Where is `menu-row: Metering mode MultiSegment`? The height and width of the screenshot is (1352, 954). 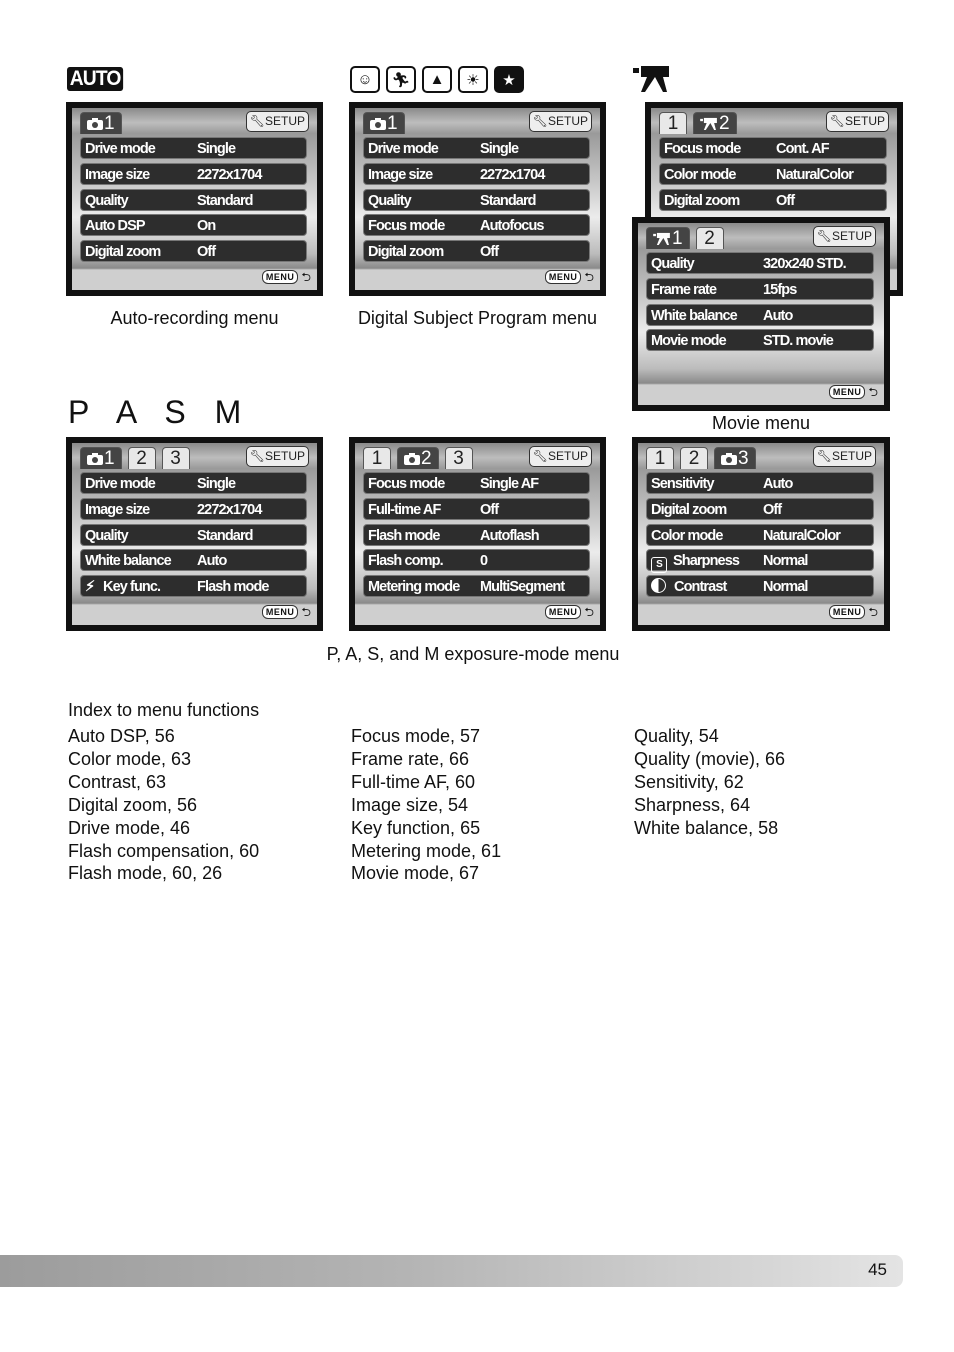
menu-row: Metering mode MultiSegment is located at coordinates (476, 586).